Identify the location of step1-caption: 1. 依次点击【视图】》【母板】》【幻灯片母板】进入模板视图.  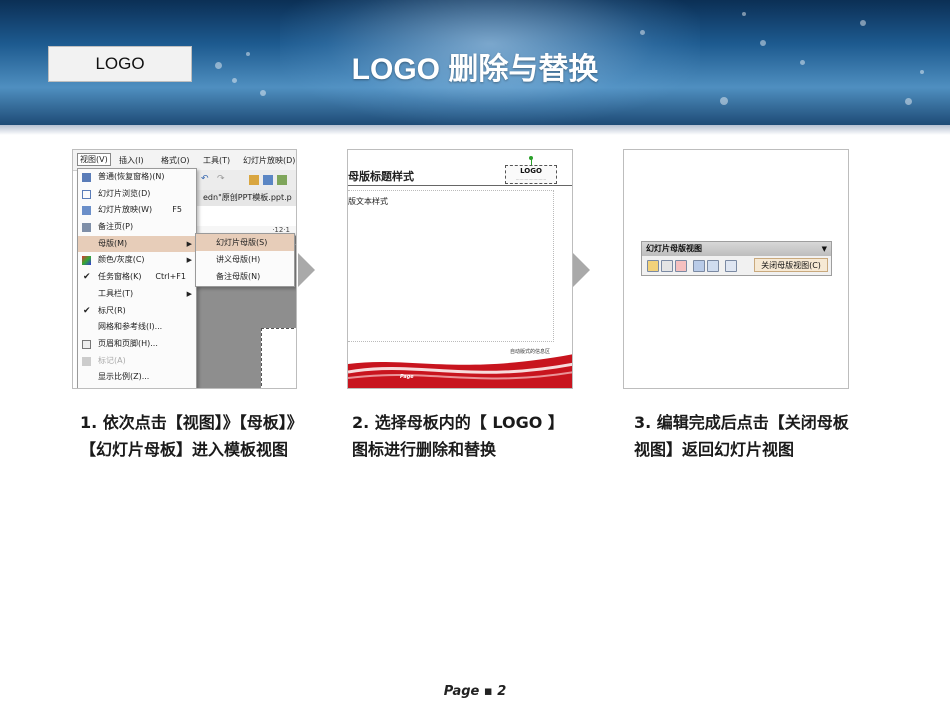
(187, 436).